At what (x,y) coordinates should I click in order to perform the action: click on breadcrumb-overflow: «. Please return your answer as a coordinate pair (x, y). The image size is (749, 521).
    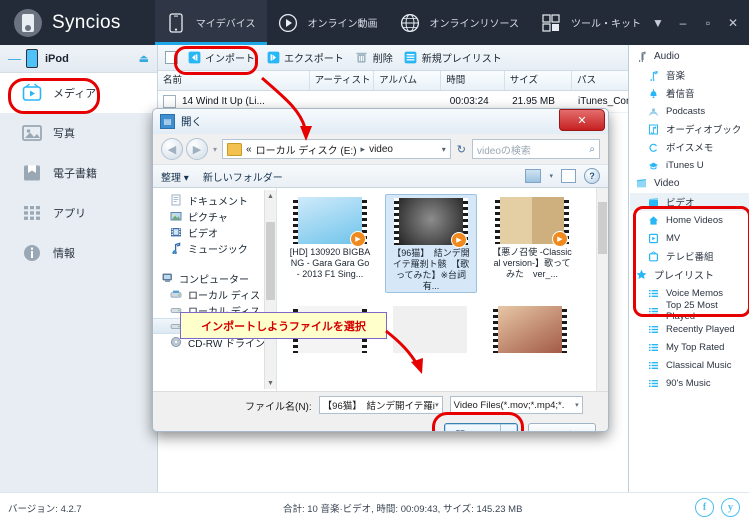
    Looking at the image, I should click on (249, 149).